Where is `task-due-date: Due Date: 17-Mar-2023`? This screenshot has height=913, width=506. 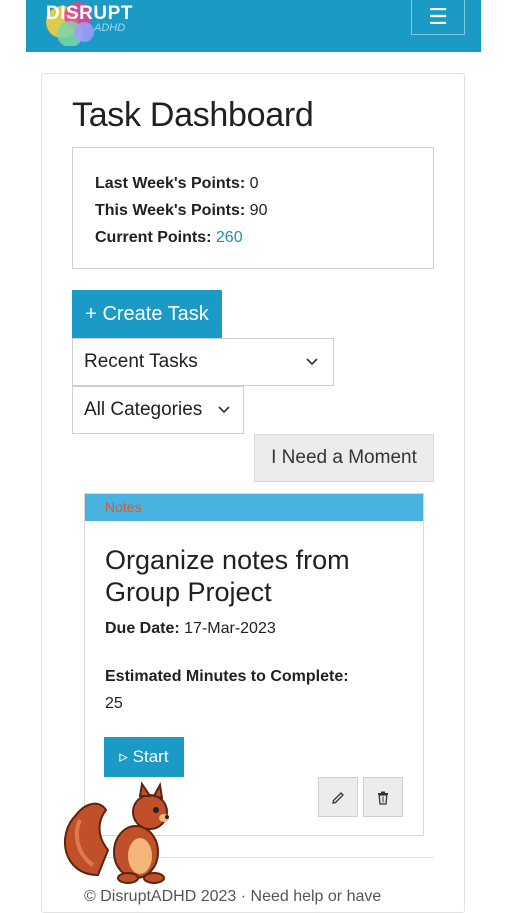 task-due-date: Due Date: 17-Mar-2023 is located at coordinates (190, 629).